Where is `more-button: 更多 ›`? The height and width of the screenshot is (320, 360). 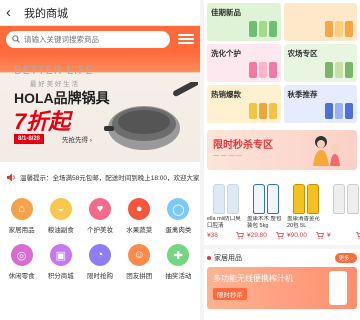
more-button: 更多 › is located at coordinates (345, 258).